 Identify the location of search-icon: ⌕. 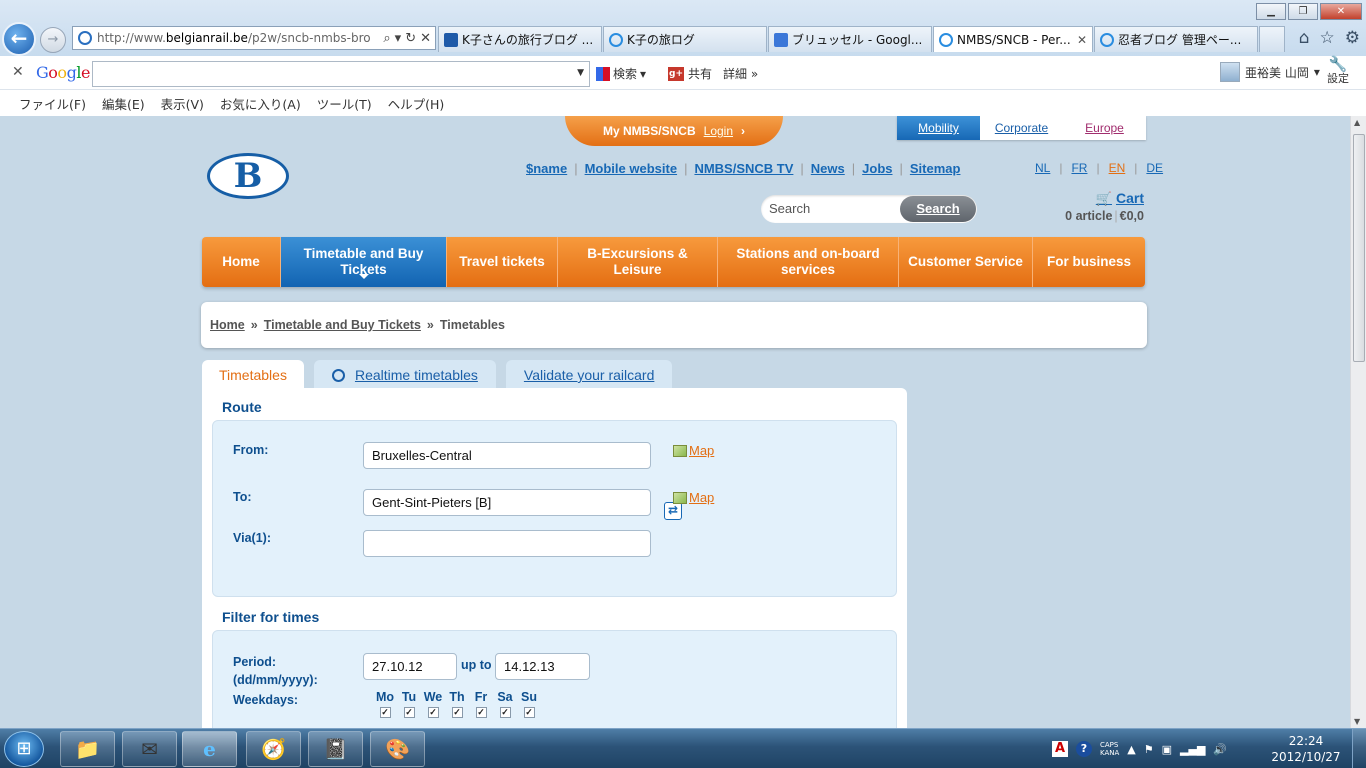
(386, 38).